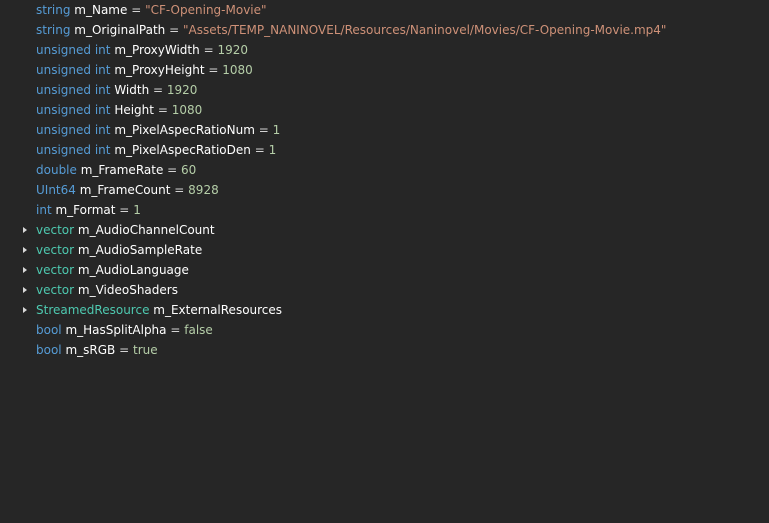 The height and width of the screenshot is (523, 769). What do you see at coordinates (56, 190) in the screenshot?
I see `row-type: UInt64` at bounding box center [56, 190].